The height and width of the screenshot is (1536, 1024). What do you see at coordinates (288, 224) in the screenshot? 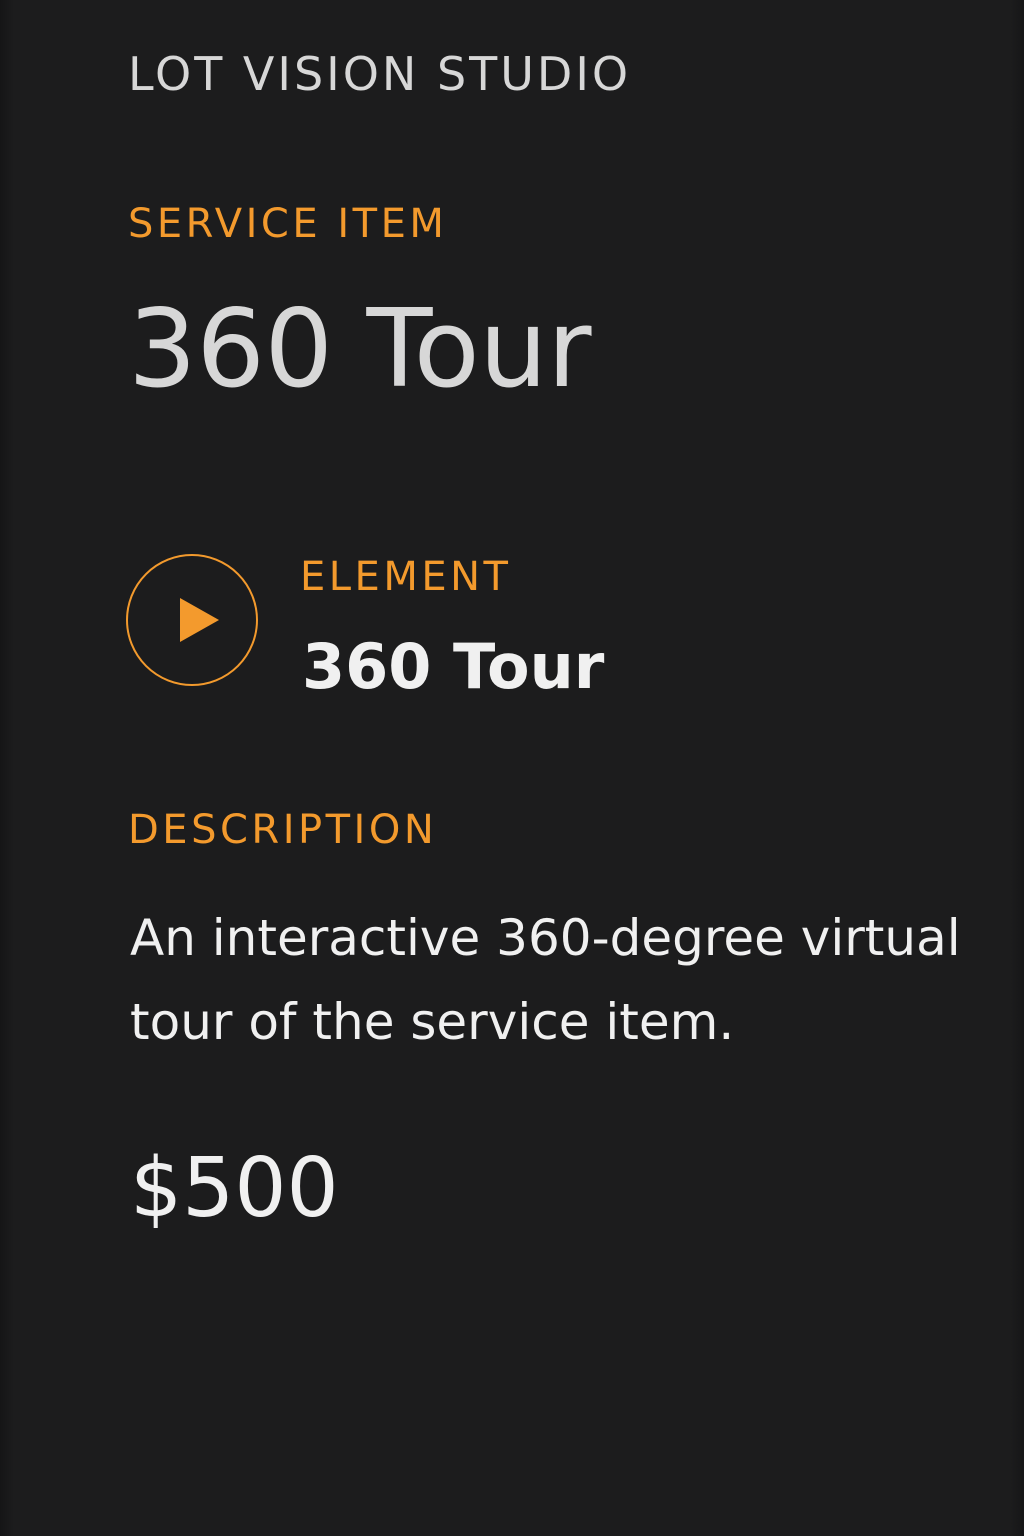
I see `service-item-label: SERVICE ITEM` at bounding box center [288, 224].